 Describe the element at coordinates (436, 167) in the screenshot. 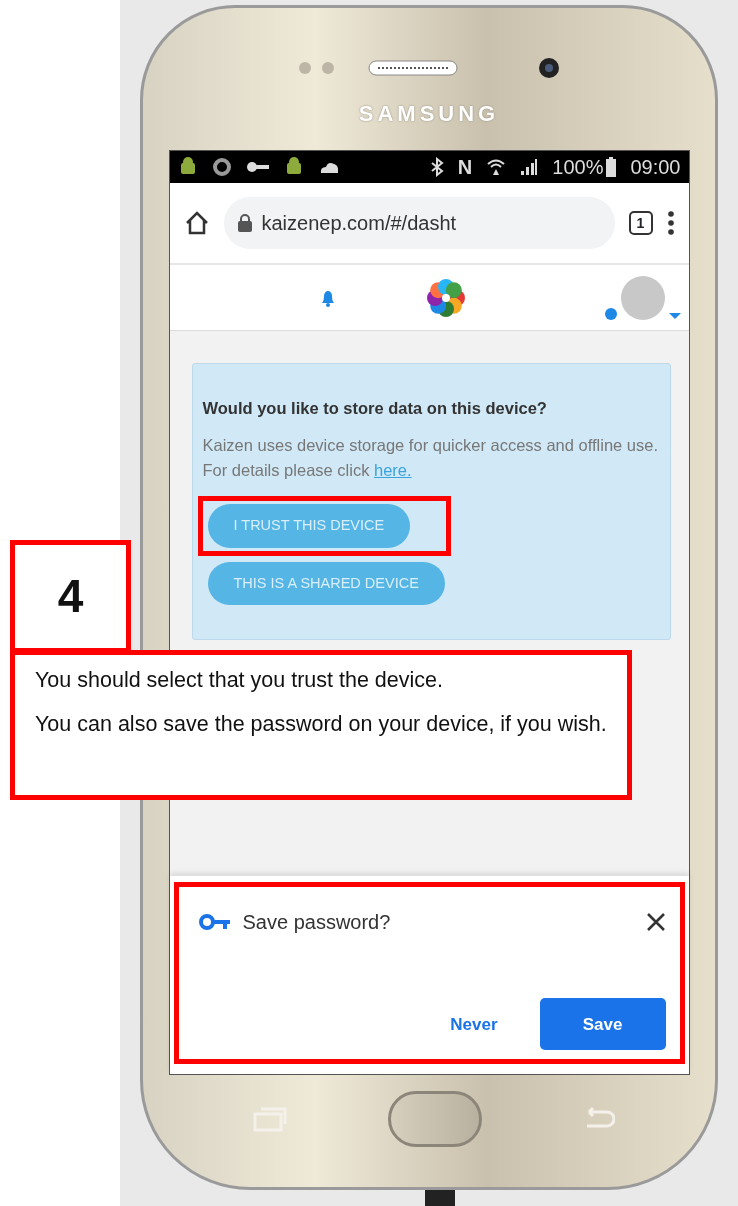

I see `bluetooth-icon` at that location.